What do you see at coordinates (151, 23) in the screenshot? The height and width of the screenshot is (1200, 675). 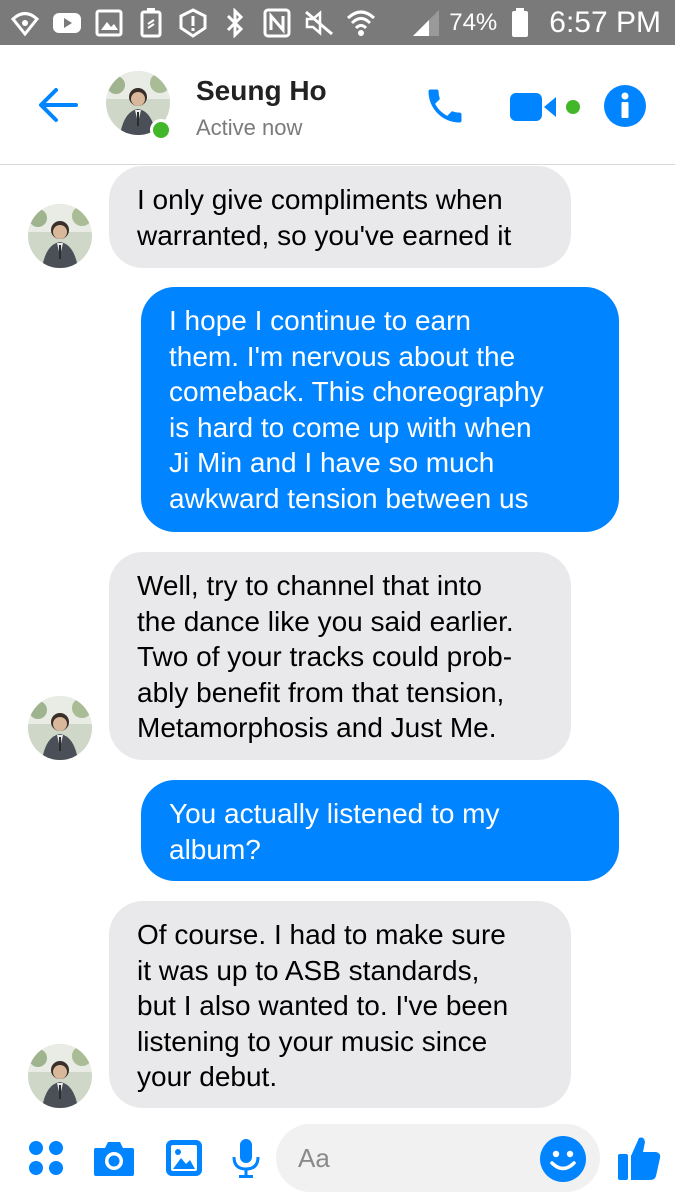 I see `battery-saver-icon` at bounding box center [151, 23].